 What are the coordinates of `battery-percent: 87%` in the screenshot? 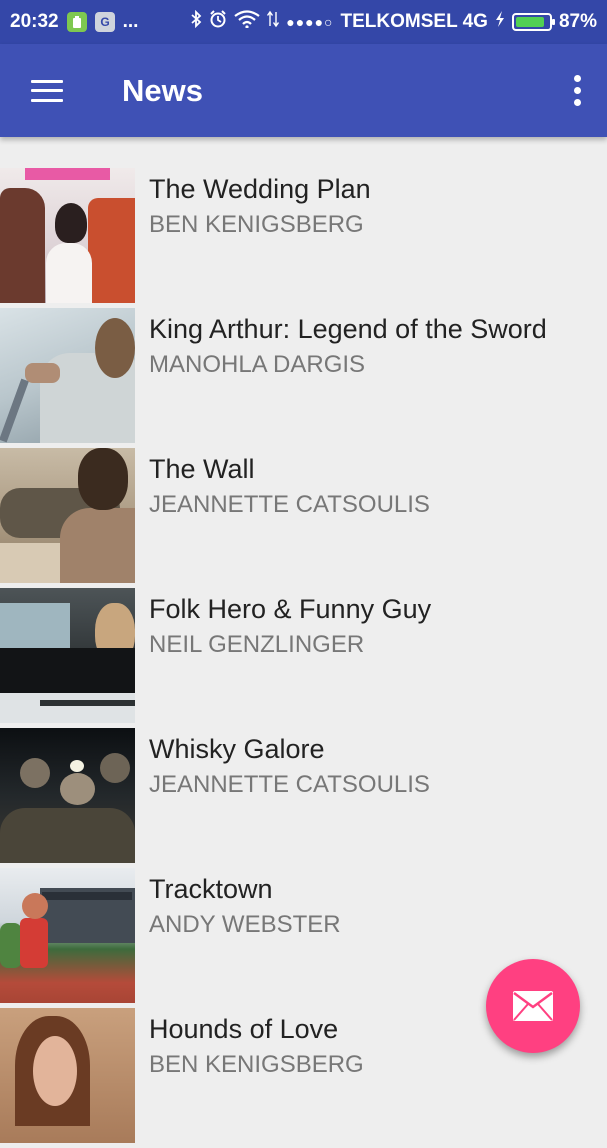 It's located at (577, 21).